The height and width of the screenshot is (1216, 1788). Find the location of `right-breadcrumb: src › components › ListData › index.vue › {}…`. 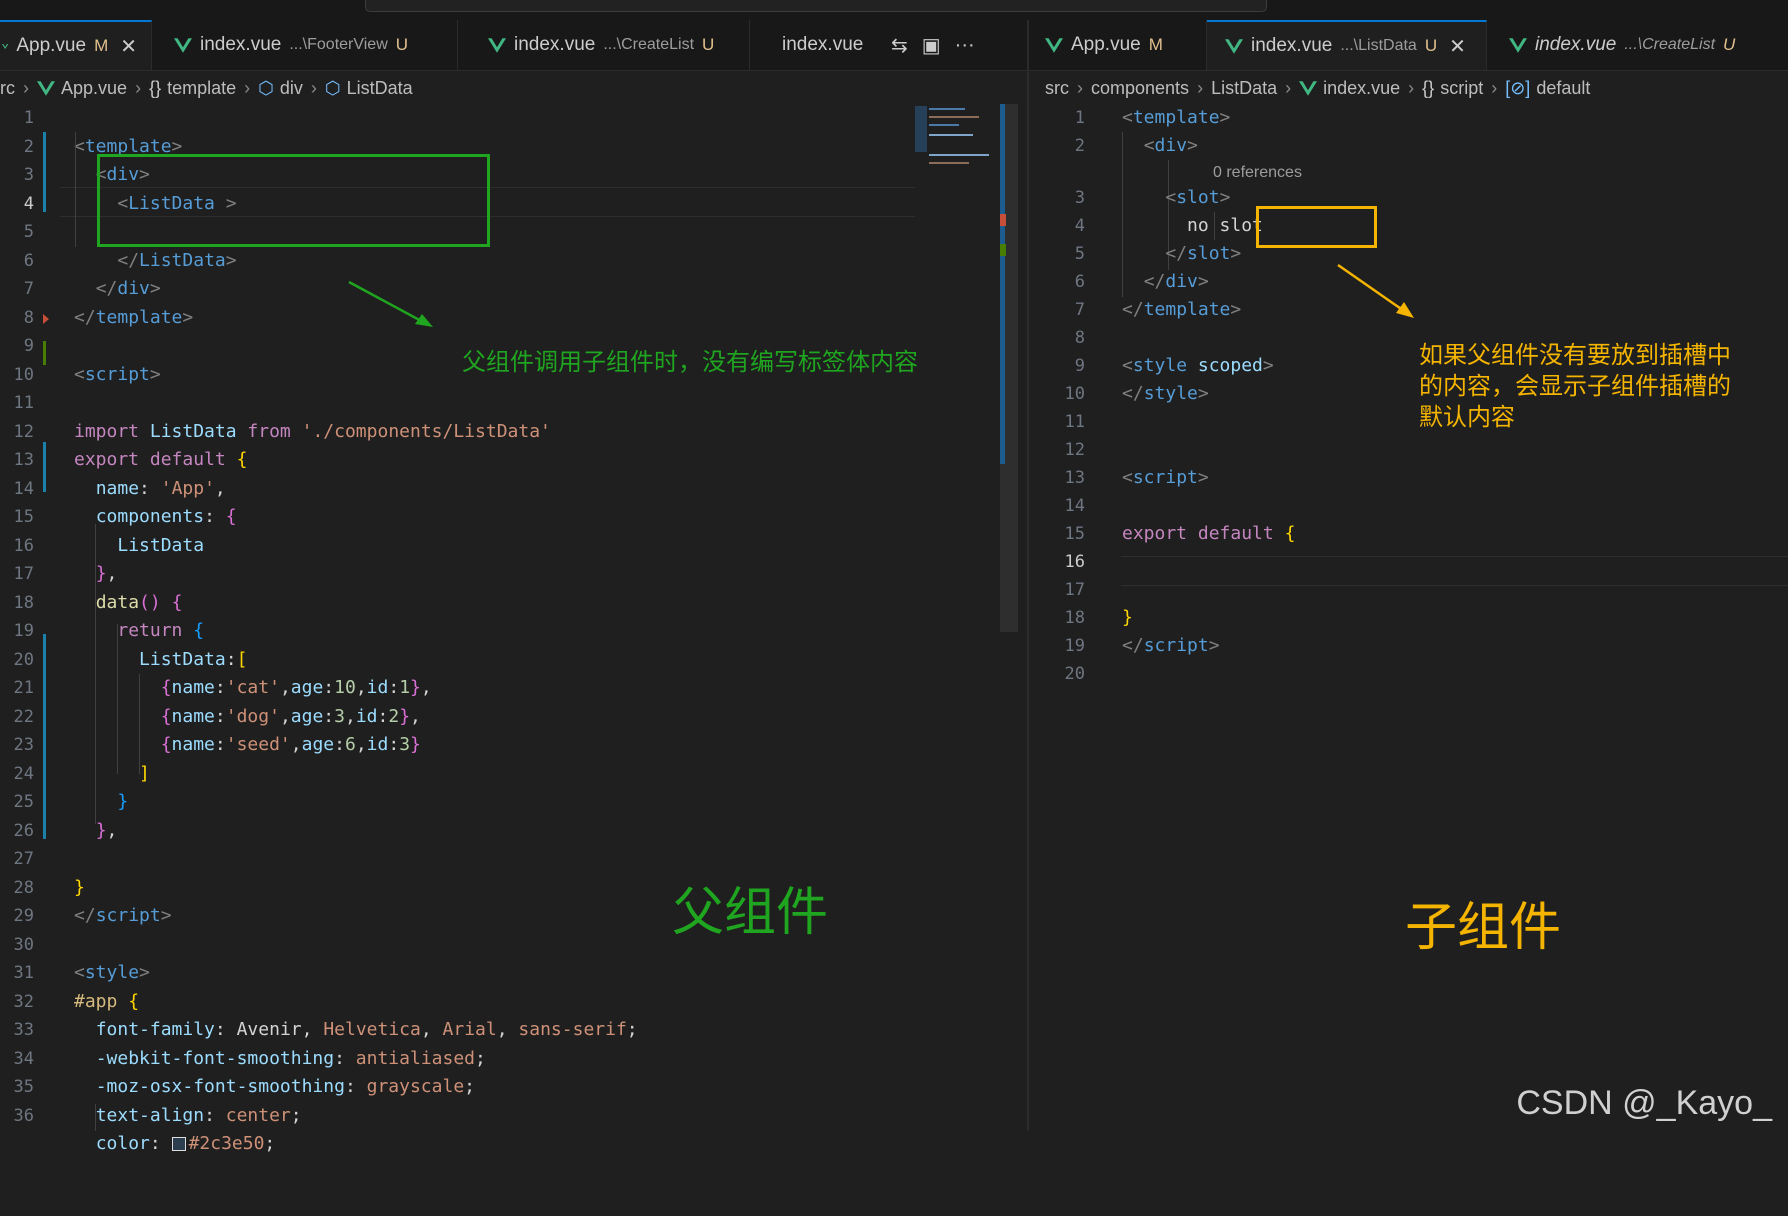

right-breadcrumb: src › components › ListData › index.vue › {}… is located at coordinates (1317, 88).